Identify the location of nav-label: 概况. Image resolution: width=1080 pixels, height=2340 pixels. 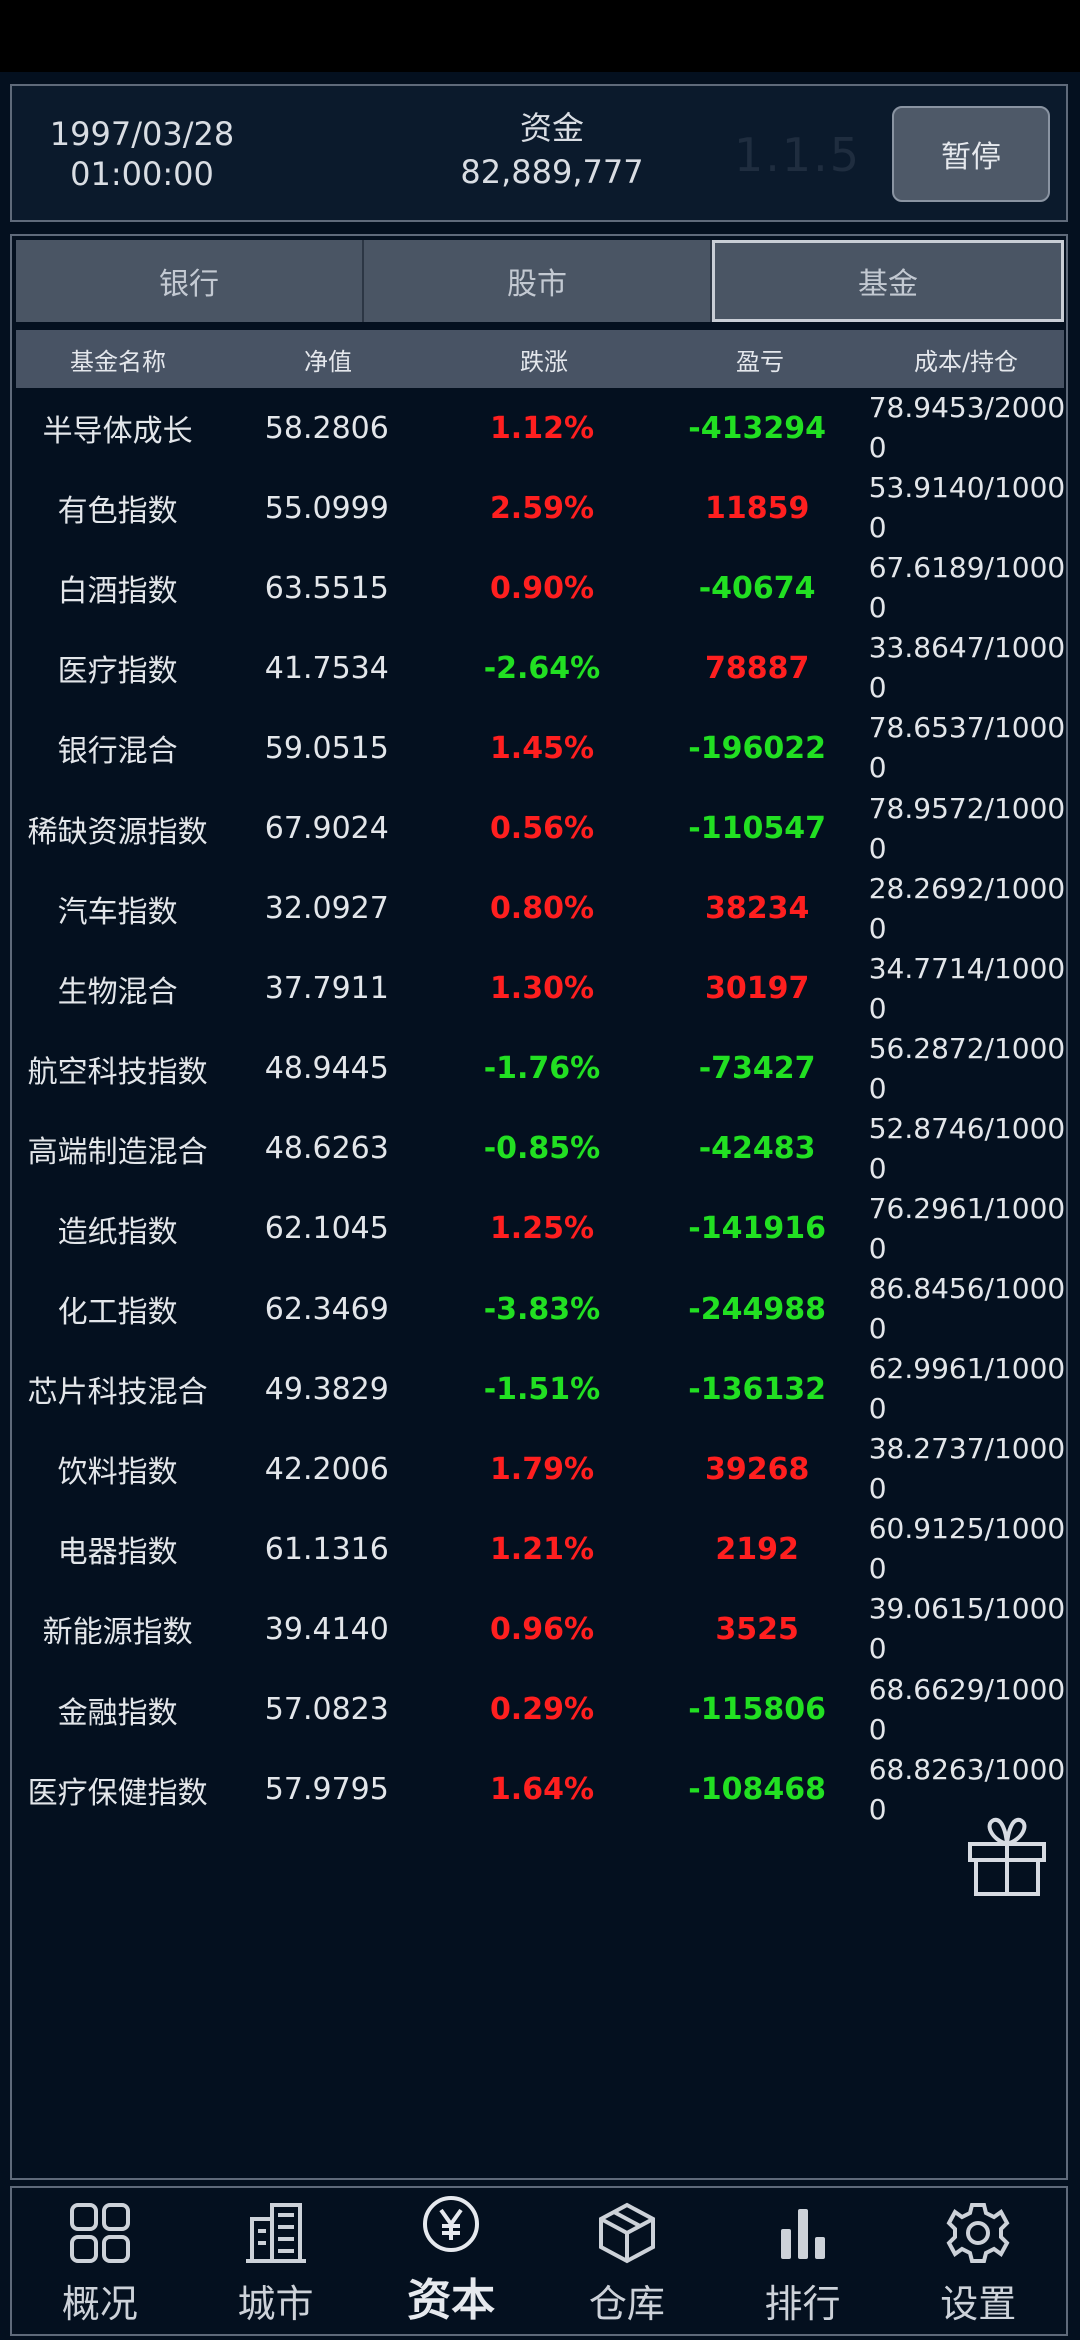
(99, 2304).